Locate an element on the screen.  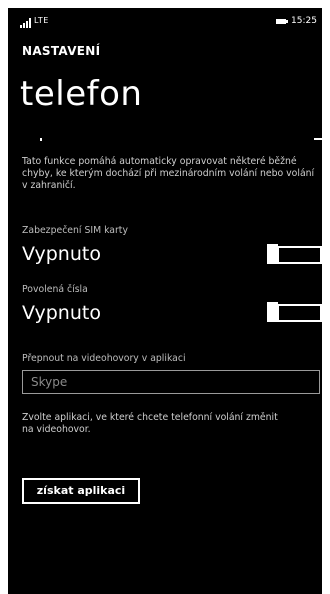
clock: 15:25 is located at coordinates (304, 21).